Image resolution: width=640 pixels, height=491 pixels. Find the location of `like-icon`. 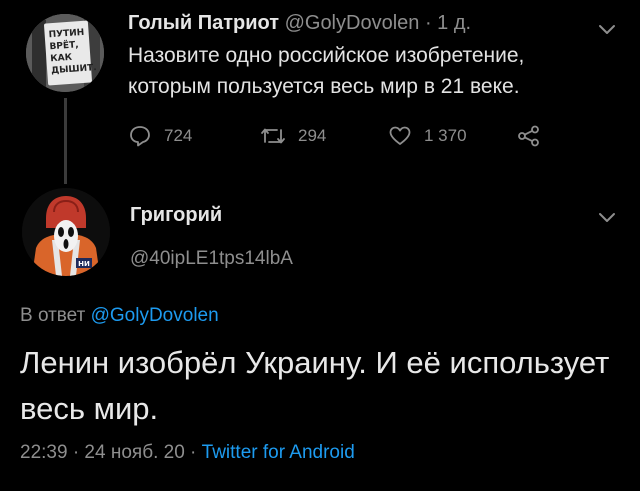

like-icon is located at coordinates (400, 135).